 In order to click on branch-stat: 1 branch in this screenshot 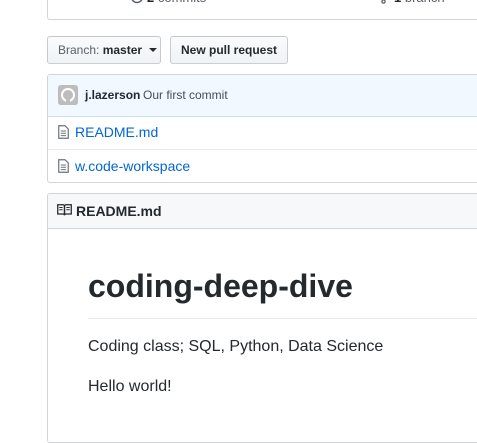, I will do `click(413, 2)`.